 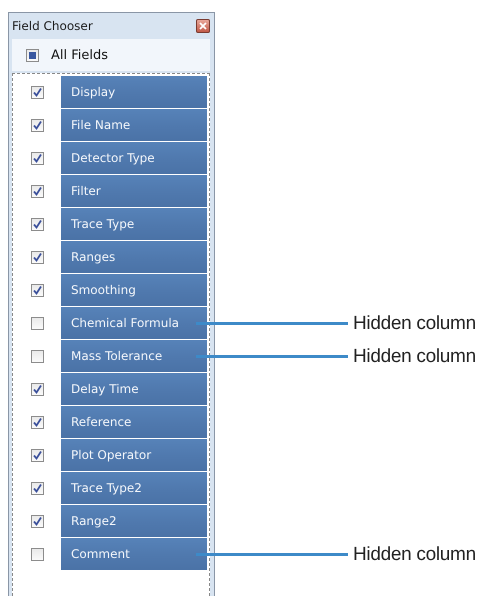 I want to click on field-item: Comment, so click(x=134, y=554).